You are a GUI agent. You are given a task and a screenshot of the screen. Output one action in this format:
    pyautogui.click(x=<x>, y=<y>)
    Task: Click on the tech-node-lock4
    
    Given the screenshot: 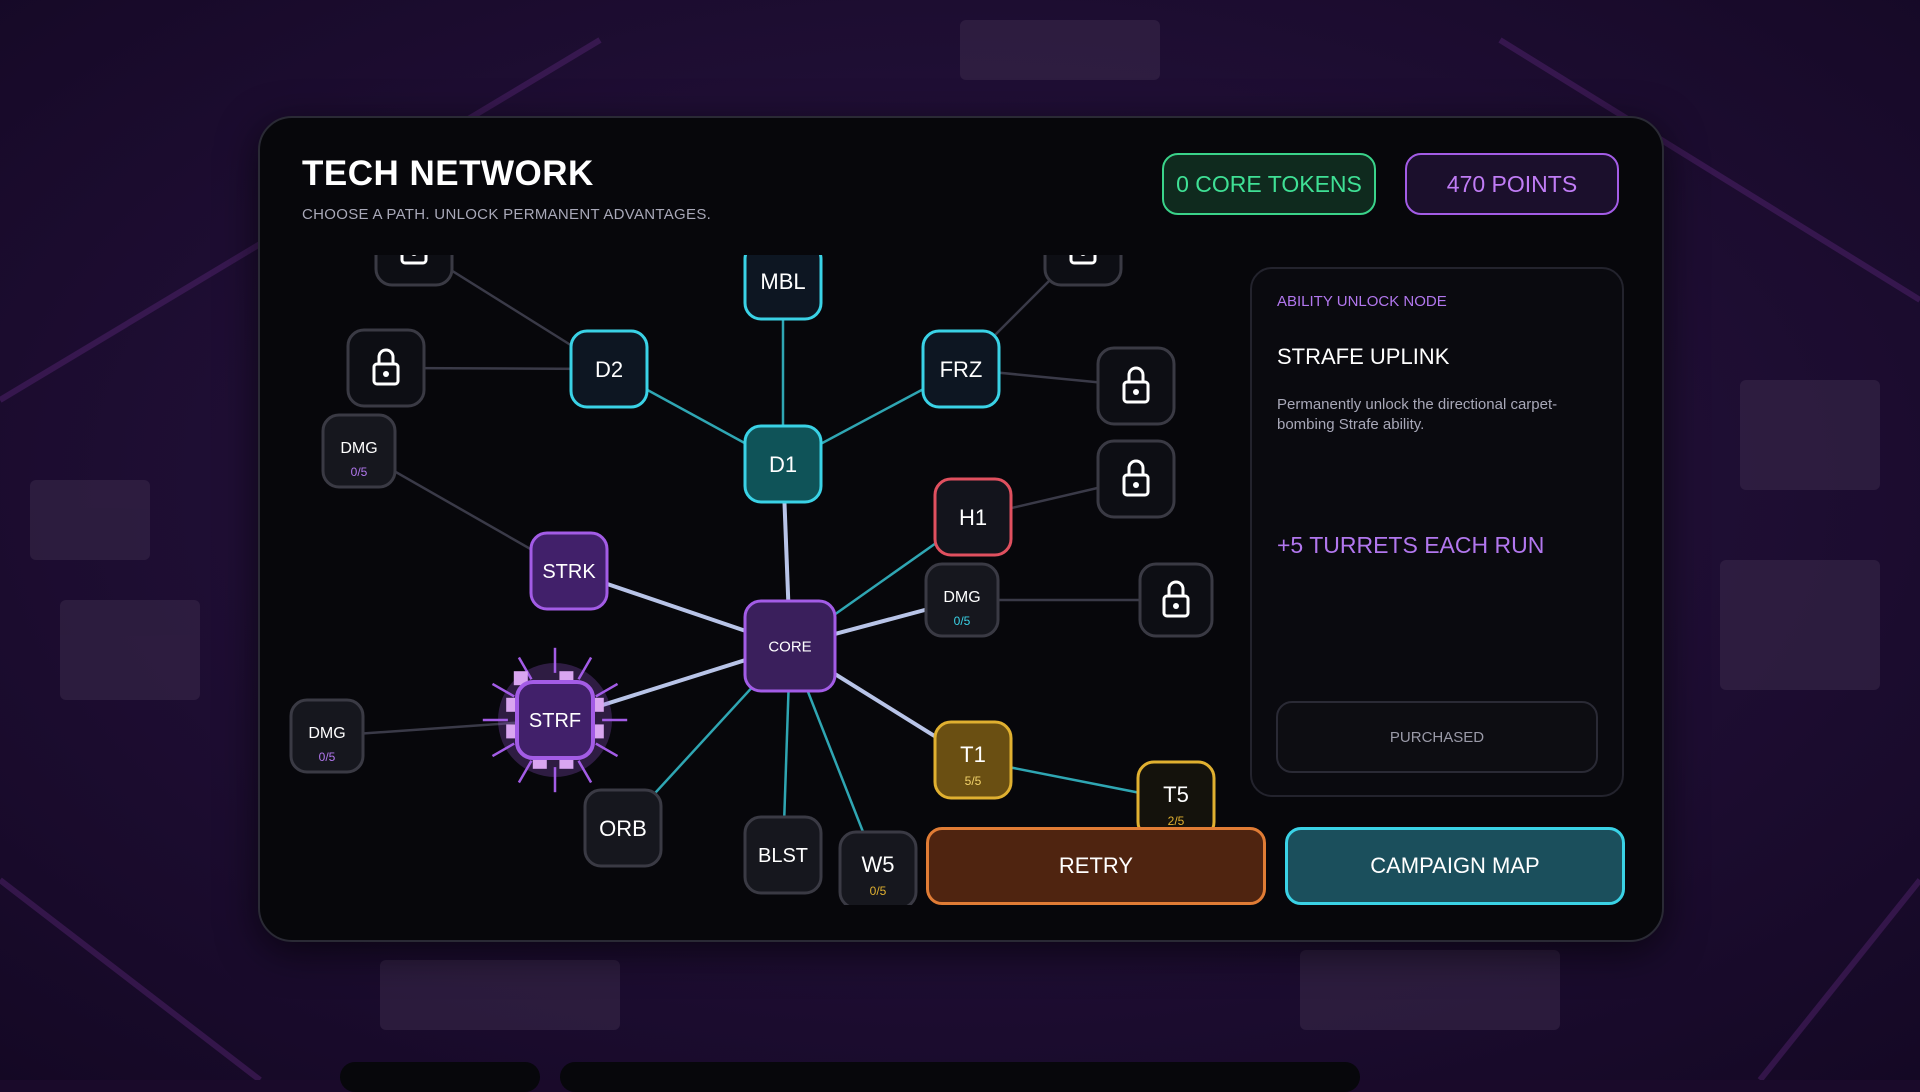 What is the action you would take?
    pyautogui.click(x=1176, y=600)
    